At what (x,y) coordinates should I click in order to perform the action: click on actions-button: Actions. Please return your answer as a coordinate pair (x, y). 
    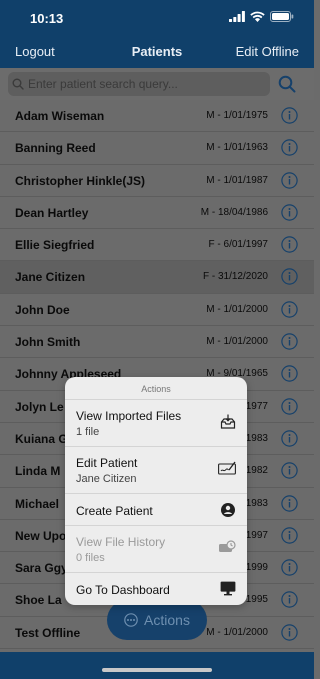
    Looking at the image, I should click on (157, 620).